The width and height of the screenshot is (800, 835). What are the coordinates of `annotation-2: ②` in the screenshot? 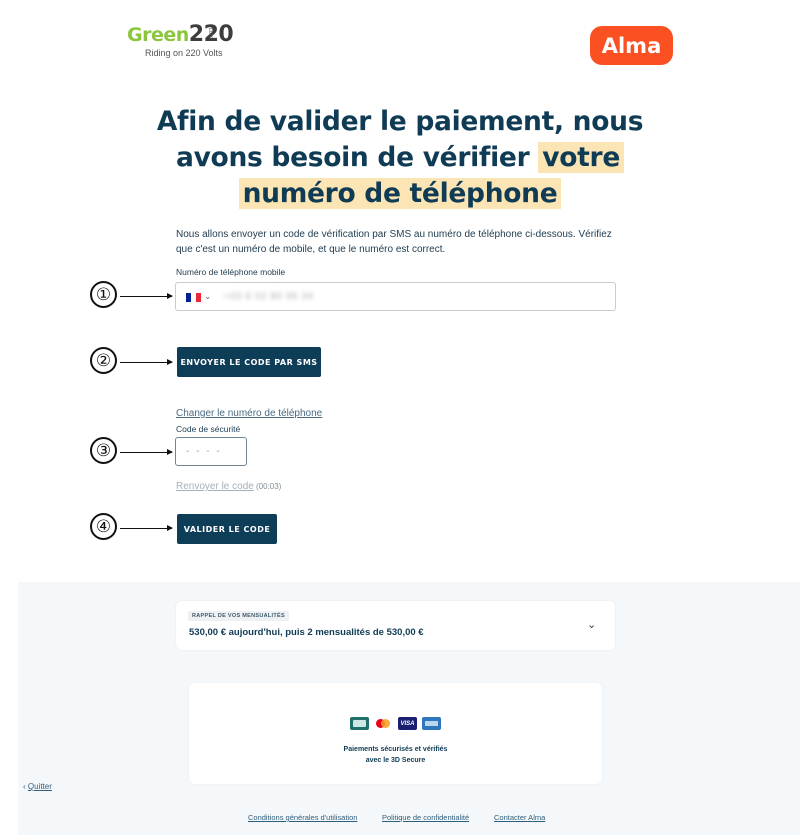 It's located at (103, 360).